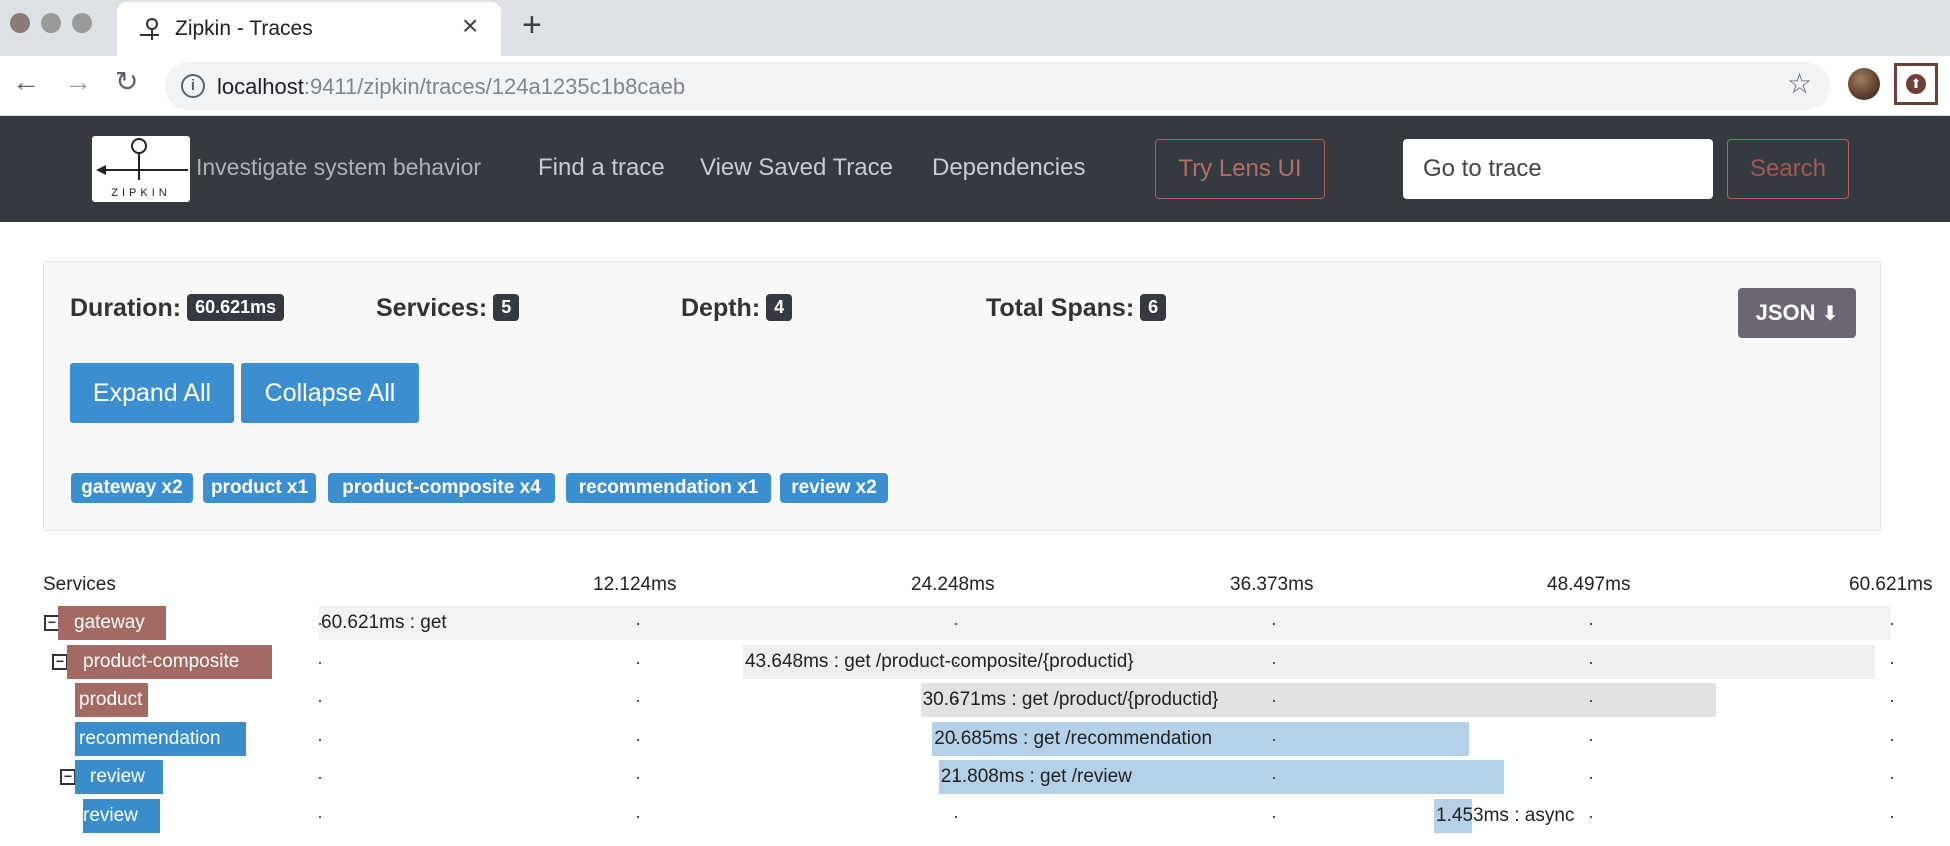 This screenshot has width=1950, height=846. I want to click on logo-text: ZIPKIN, so click(141, 193).